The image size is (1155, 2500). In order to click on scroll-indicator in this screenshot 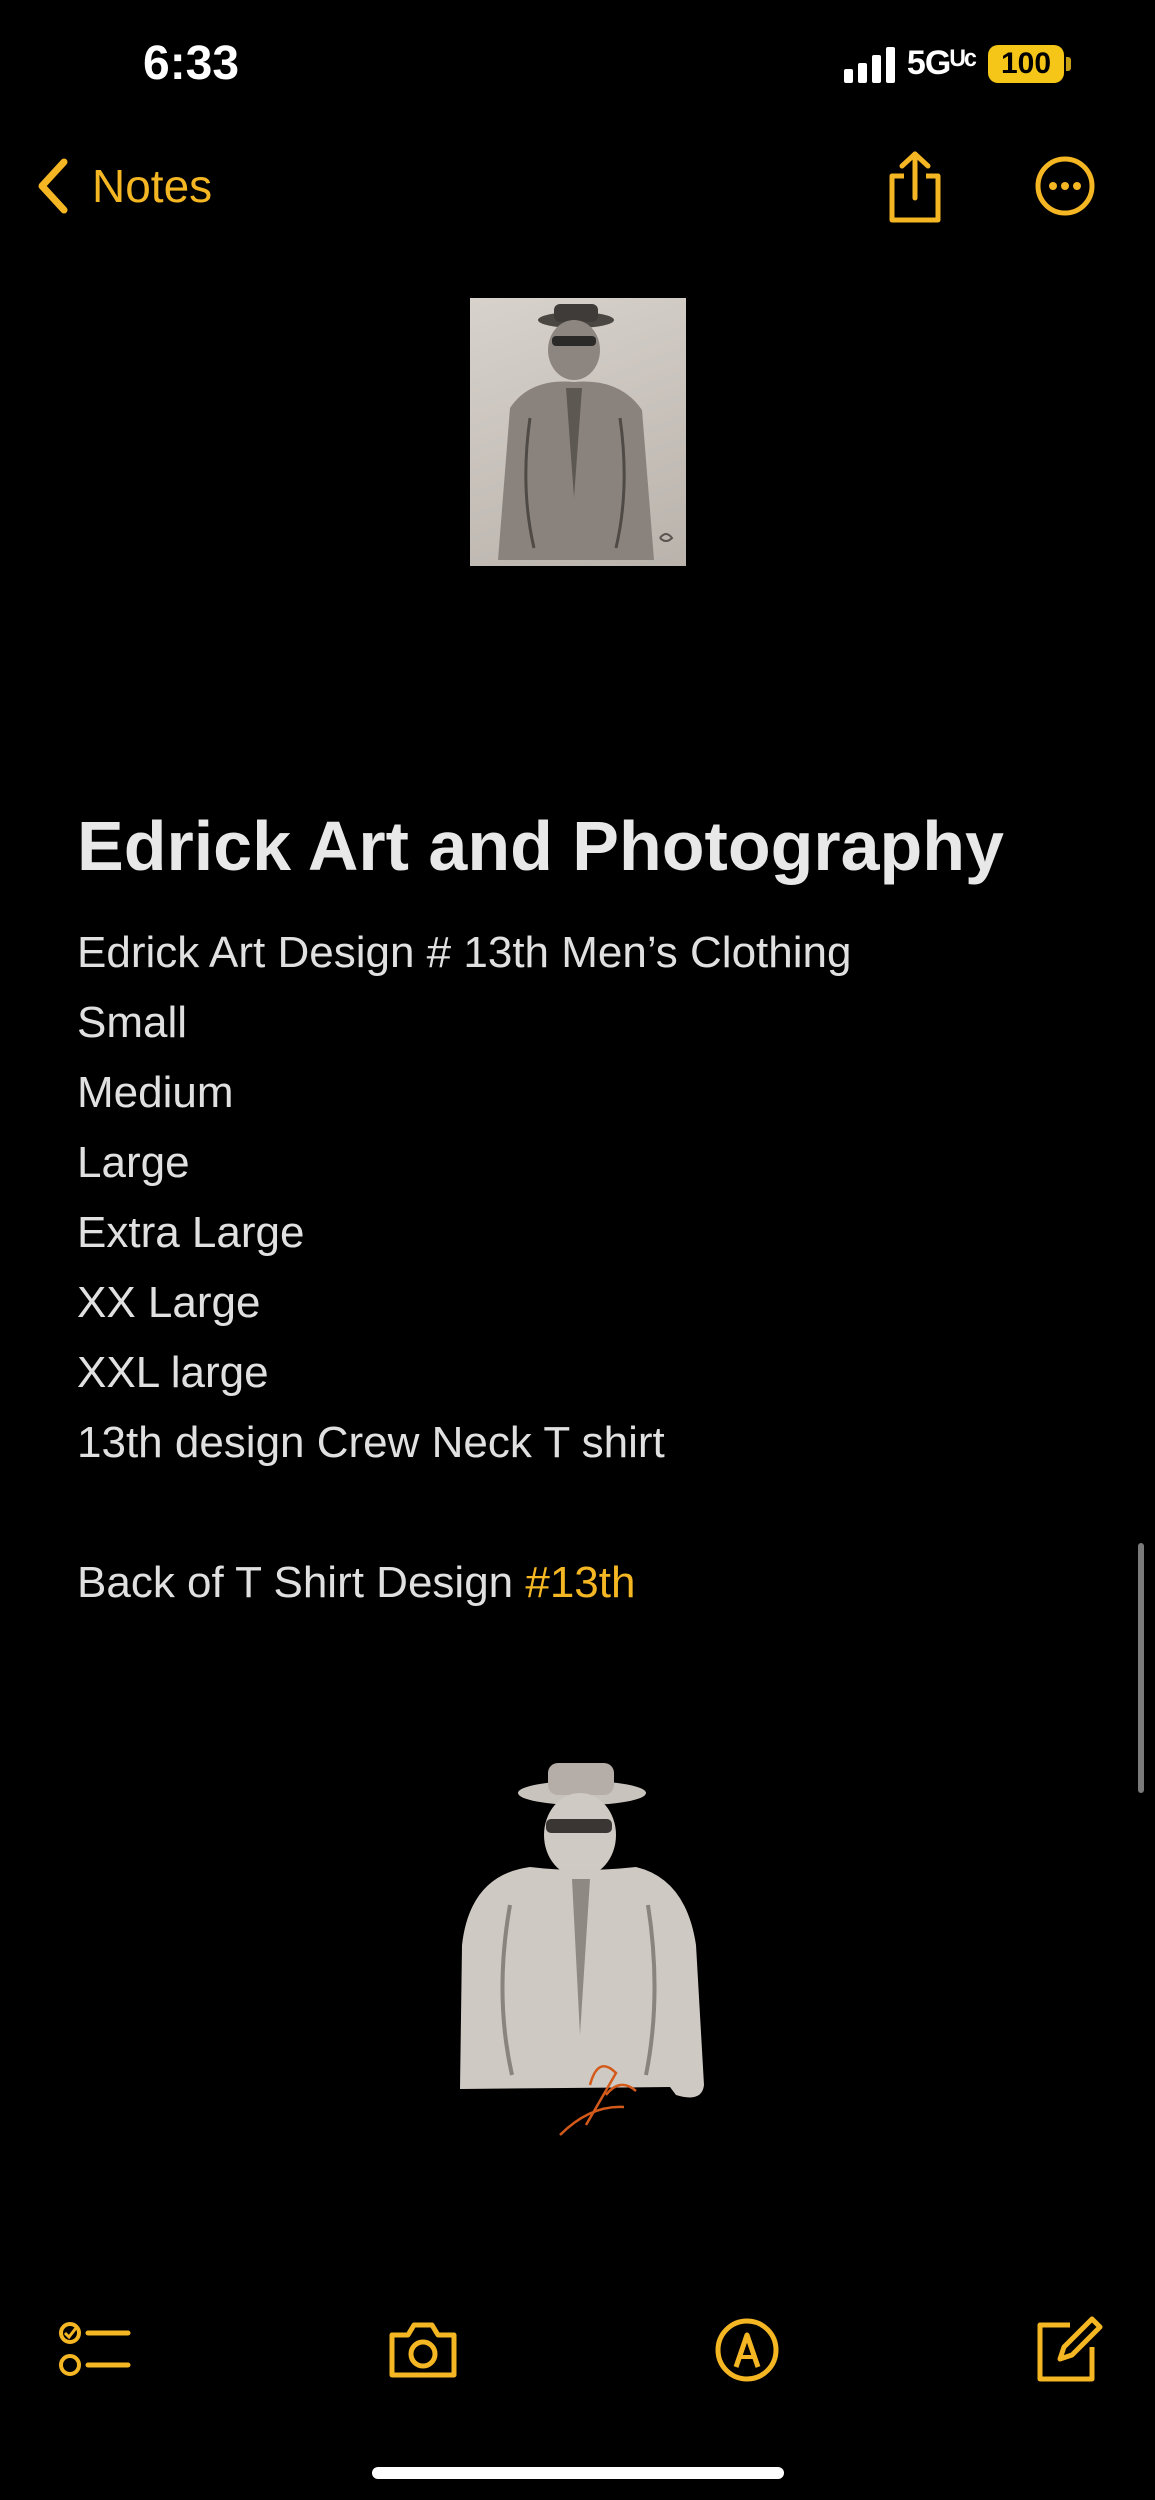, I will do `click(1141, 1668)`.